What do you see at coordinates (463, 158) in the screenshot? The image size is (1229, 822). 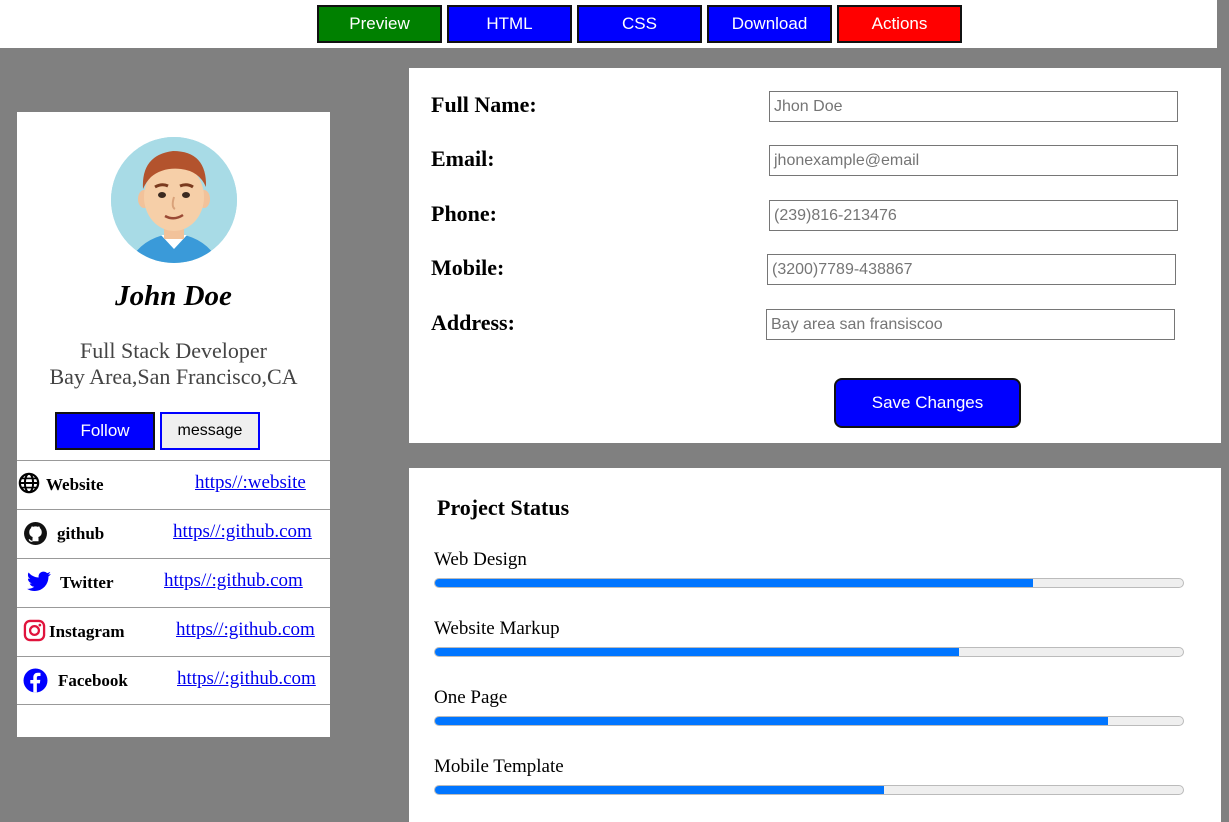 I see `email-label: Email:` at bounding box center [463, 158].